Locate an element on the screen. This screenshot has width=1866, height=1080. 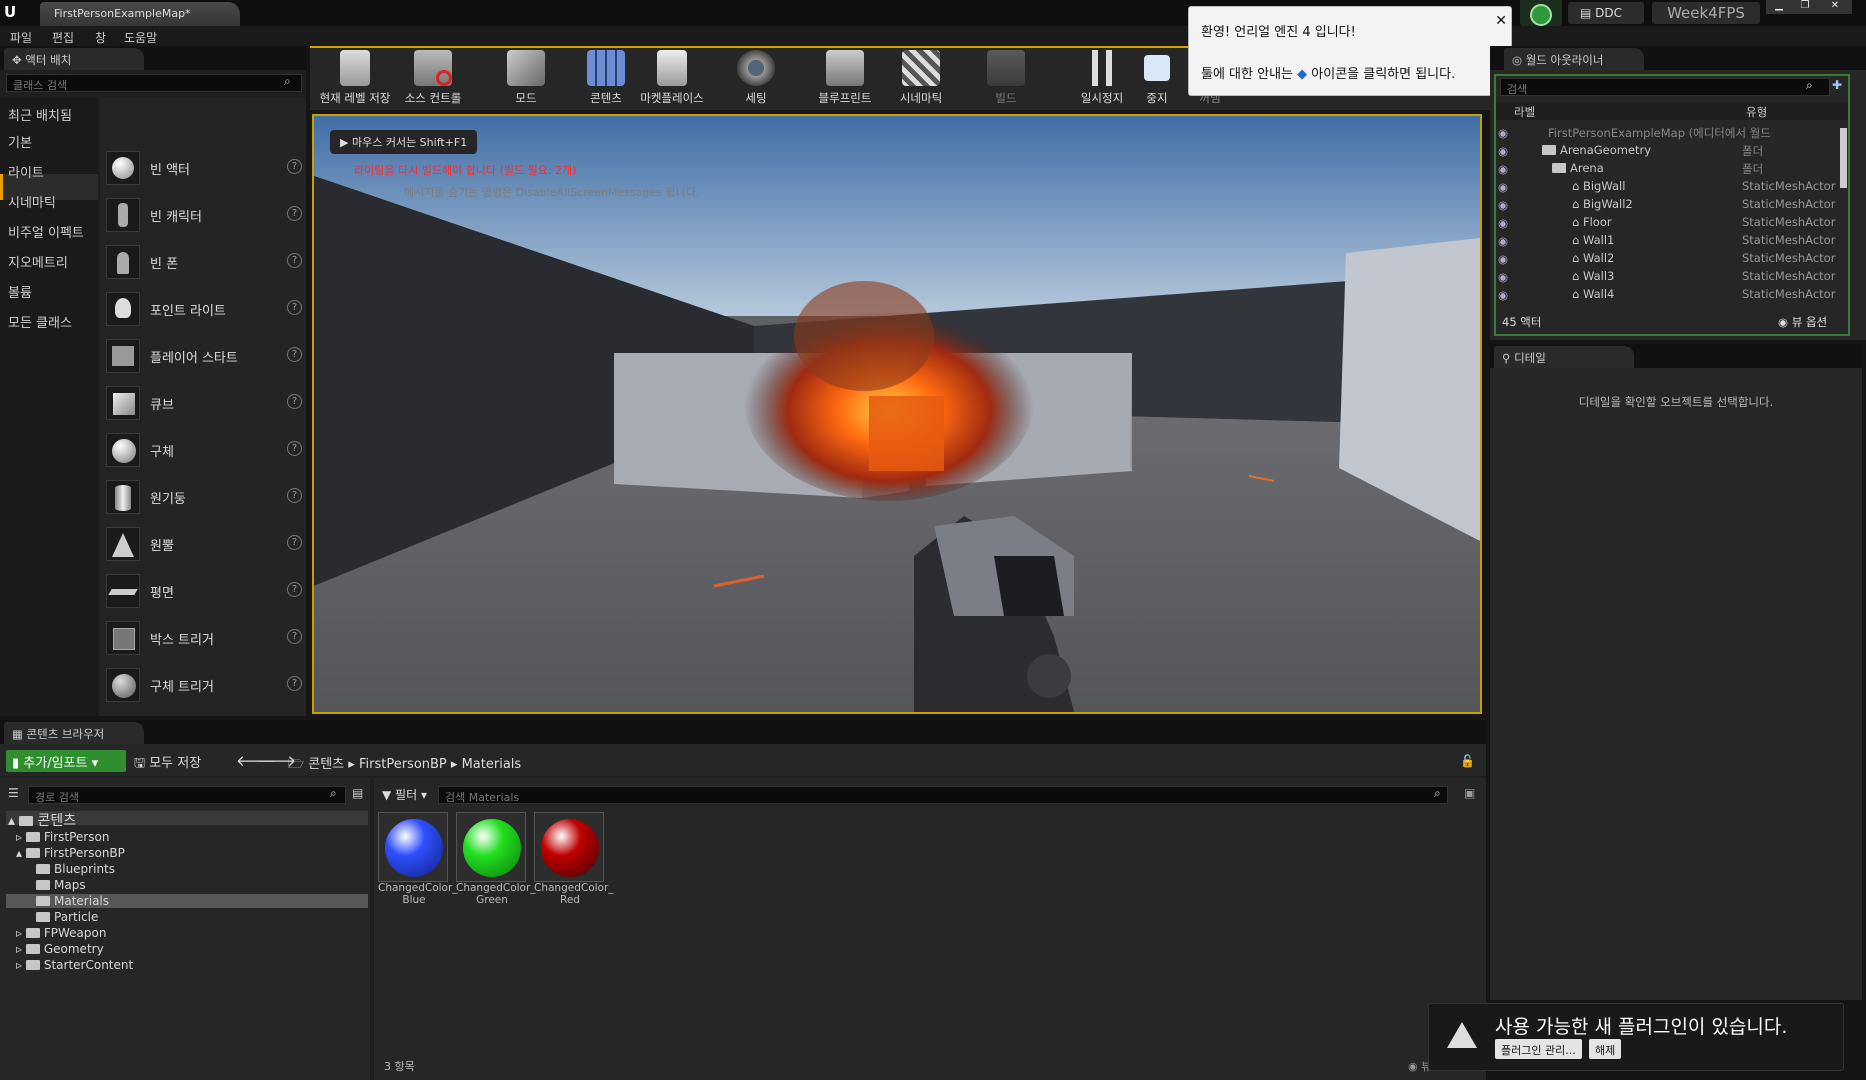
outliner-row-actor: ◉ ⌂ Wall2 StaticMeshActor is located at coordinates (1672, 259).